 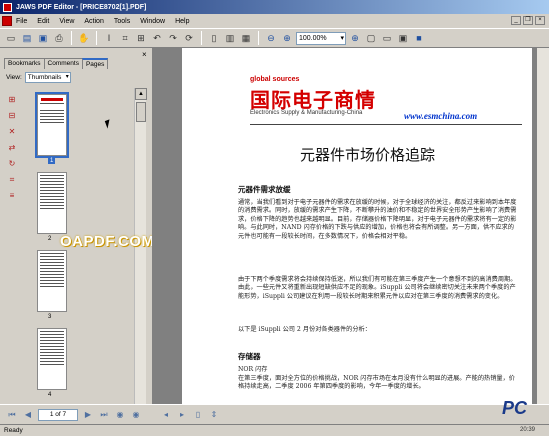 What do you see at coordinates (12, 116) in the screenshot?
I see `extract-page-icon: ⊟` at bounding box center [12, 116].